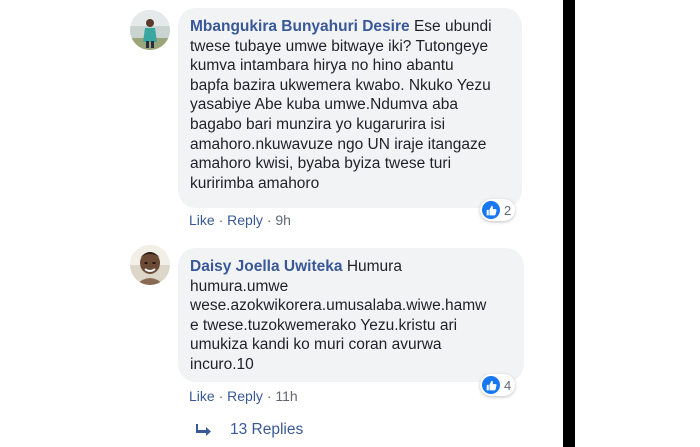 The height and width of the screenshot is (447, 700). Describe the element at coordinates (318, 124) in the screenshot. I see `comment-text-line: bagabo bari munzira yo kugarurira isi` at that location.